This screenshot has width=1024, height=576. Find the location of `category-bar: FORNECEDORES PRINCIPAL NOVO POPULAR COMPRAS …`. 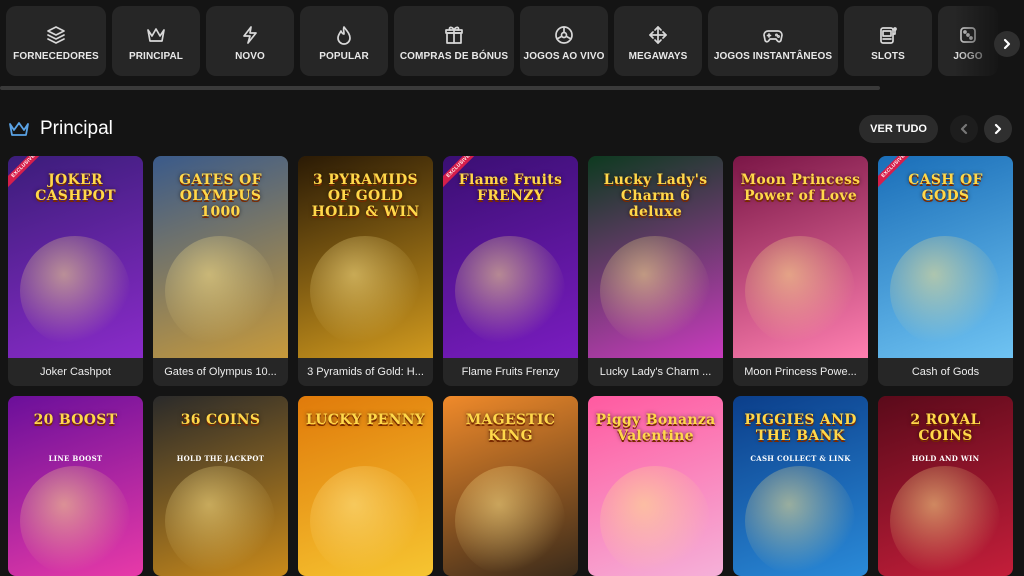

category-bar: FORNECEDORES PRINCIPAL NOVO POPULAR COMPRAS … is located at coordinates (512, 42).